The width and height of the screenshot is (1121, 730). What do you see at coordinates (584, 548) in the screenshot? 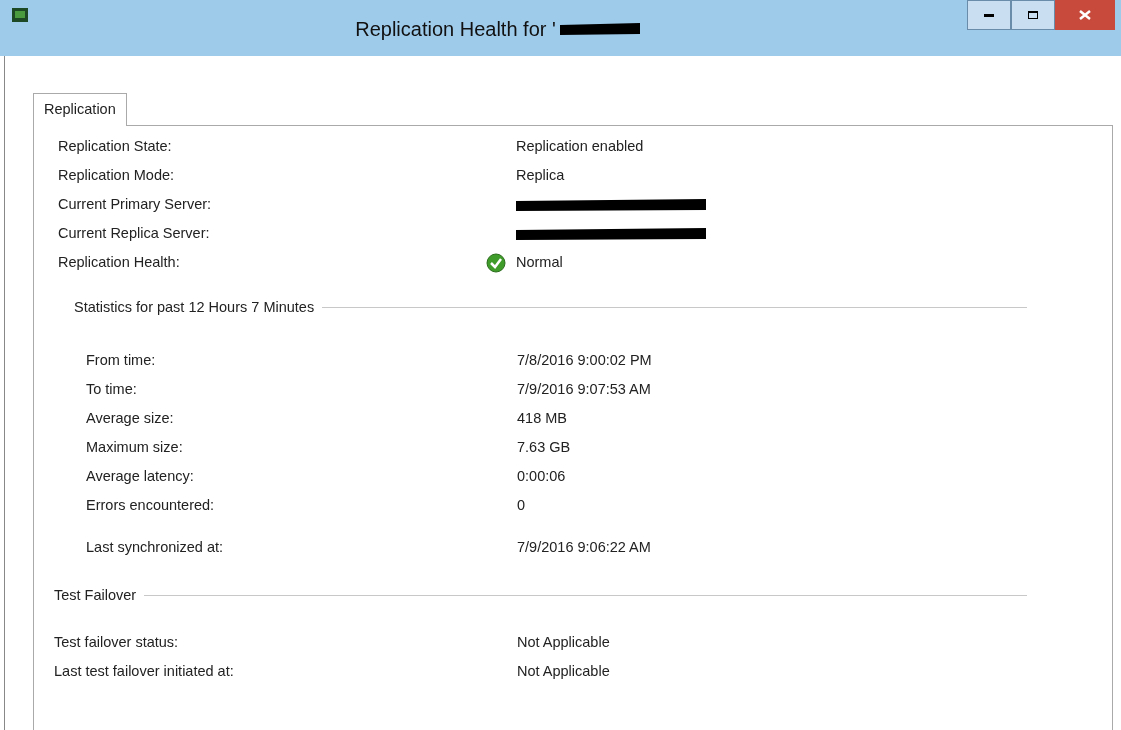
I see `field-value: 7/9/2016 9:06:22 AM` at bounding box center [584, 548].